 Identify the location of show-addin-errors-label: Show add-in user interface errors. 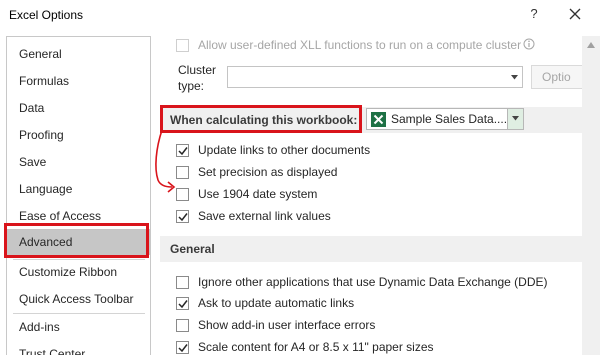
(287, 325).